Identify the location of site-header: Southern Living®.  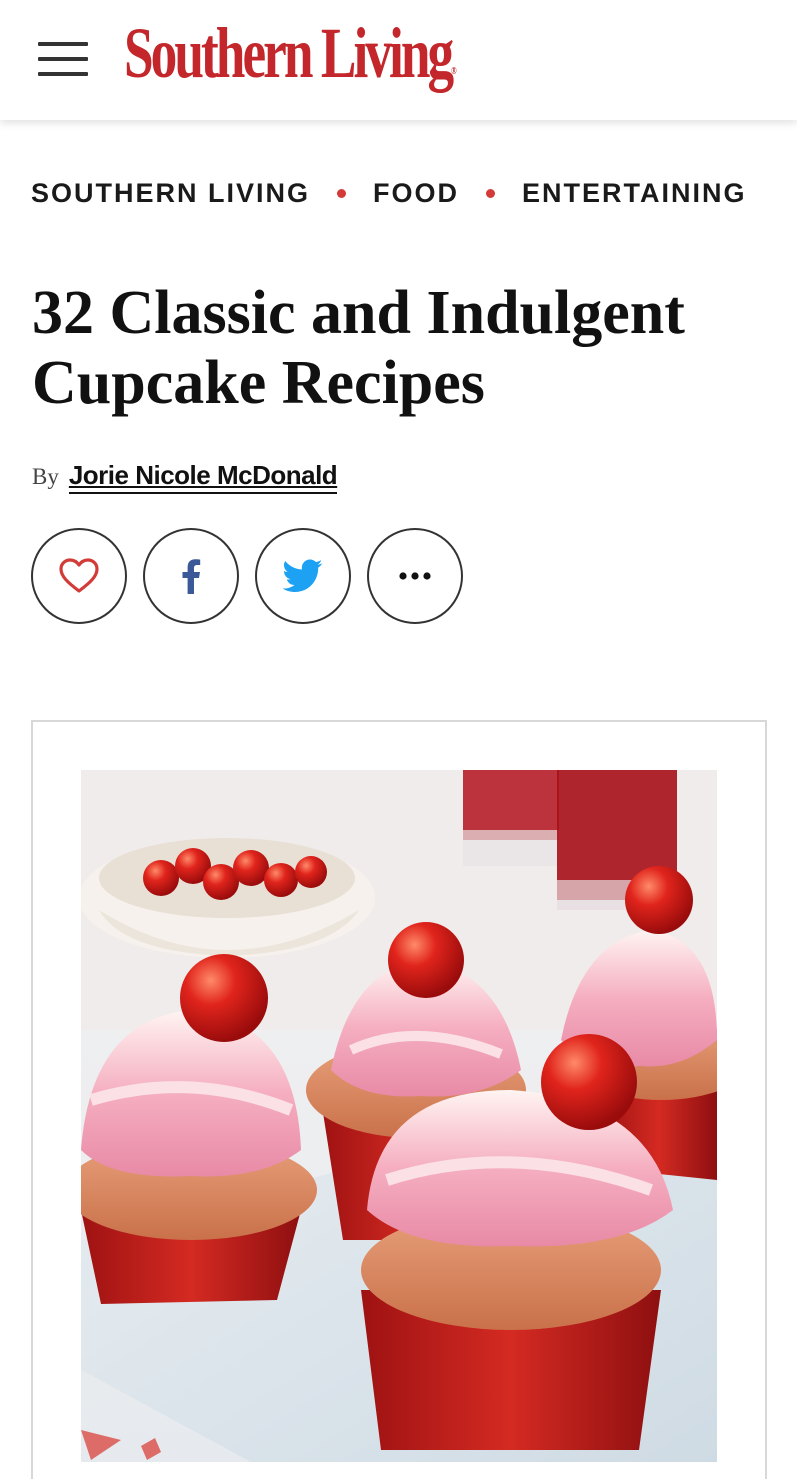
(398, 60).